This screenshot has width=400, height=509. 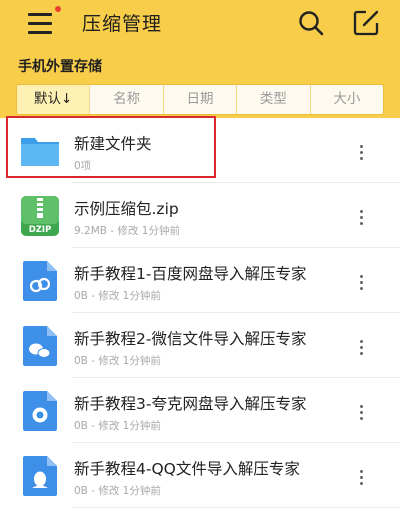 I want to click on search-button, so click(x=311, y=23).